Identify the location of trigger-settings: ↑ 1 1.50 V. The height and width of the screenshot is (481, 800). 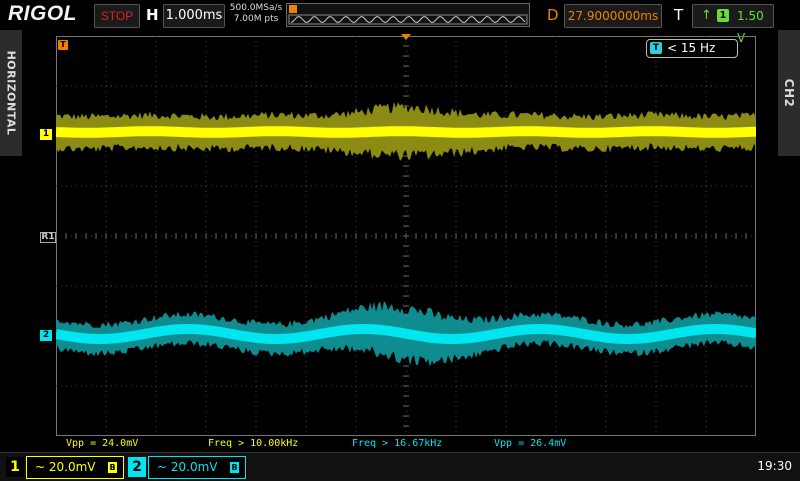
(733, 24).